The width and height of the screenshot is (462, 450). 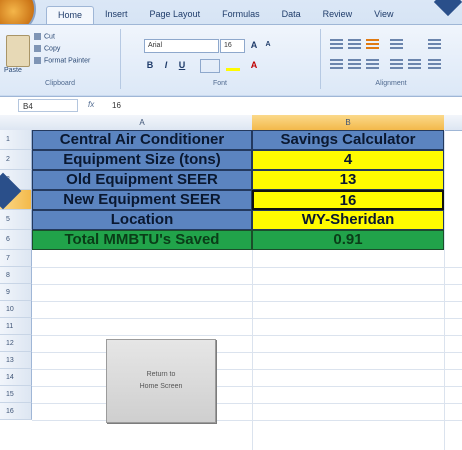 I want to click on align-top-icon, so click(x=336, y=44).